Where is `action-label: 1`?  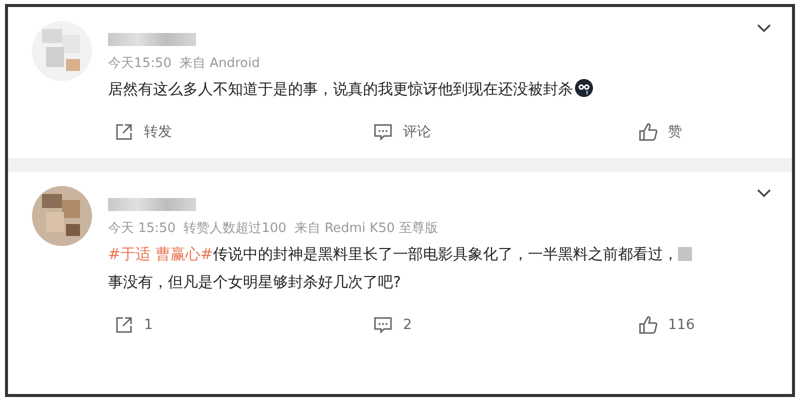 action-label: 1 is located at coordinates (148, 325).